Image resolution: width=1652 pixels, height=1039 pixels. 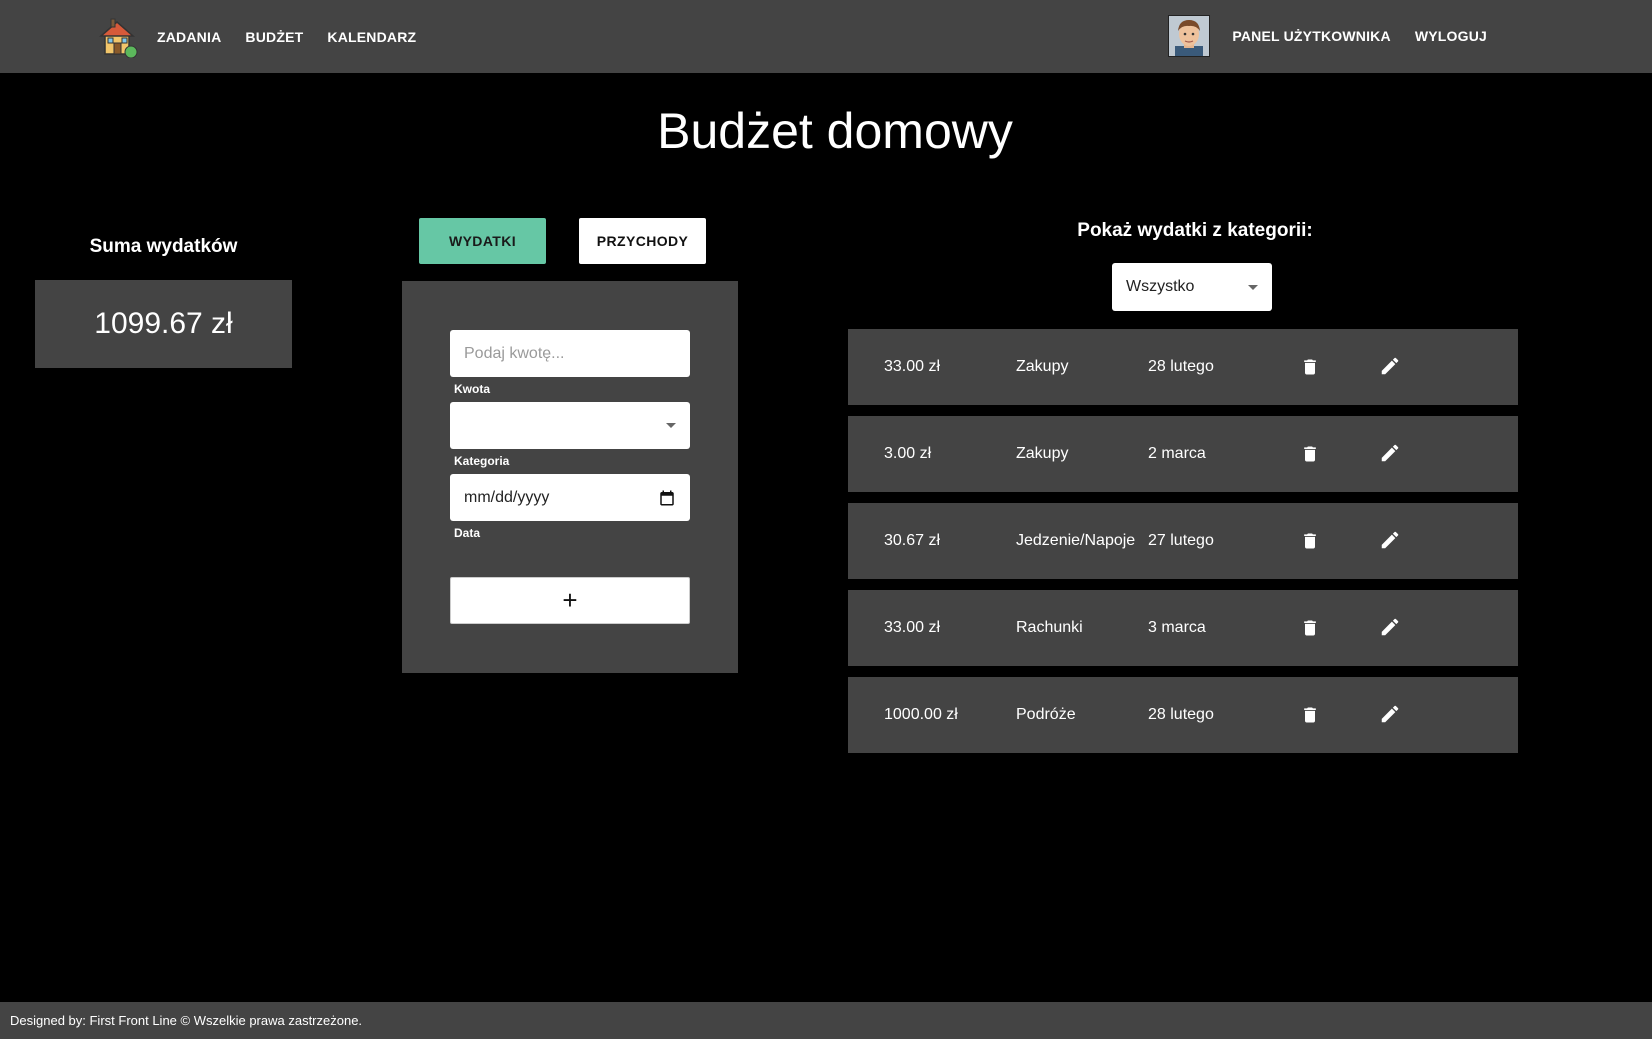 What do you see at coordinates (642, 241) in the screenshot?
I see `incomes-tab-button: PRZYCHODY` at bounding box center [642, 241].